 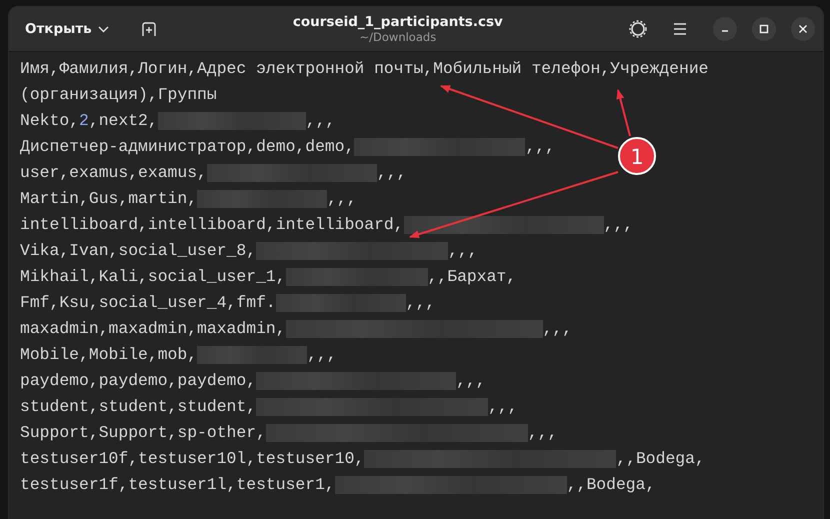 What do you see at coordinates (103, 29) in the screenshot?
I see `chevron-down-icon` at bounding box center [103, 29].